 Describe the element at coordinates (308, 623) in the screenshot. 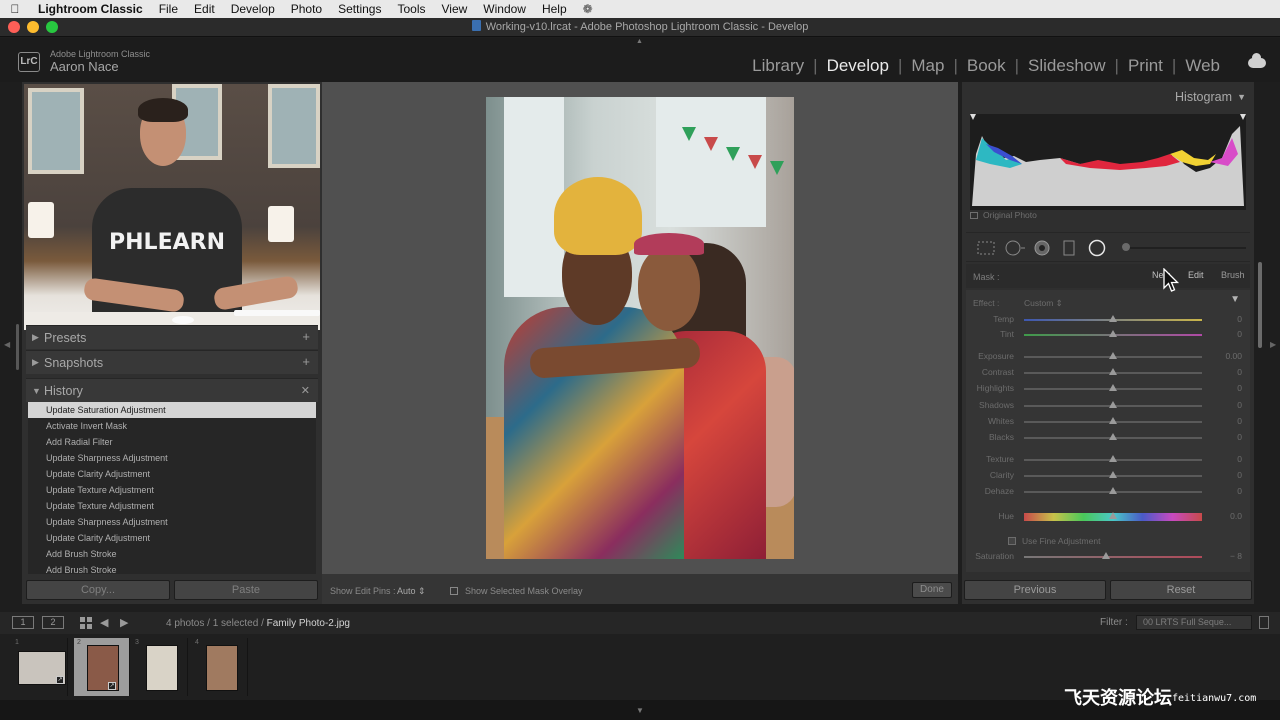

I see `selected-filename: Family Photo-2.jpg` at that location.